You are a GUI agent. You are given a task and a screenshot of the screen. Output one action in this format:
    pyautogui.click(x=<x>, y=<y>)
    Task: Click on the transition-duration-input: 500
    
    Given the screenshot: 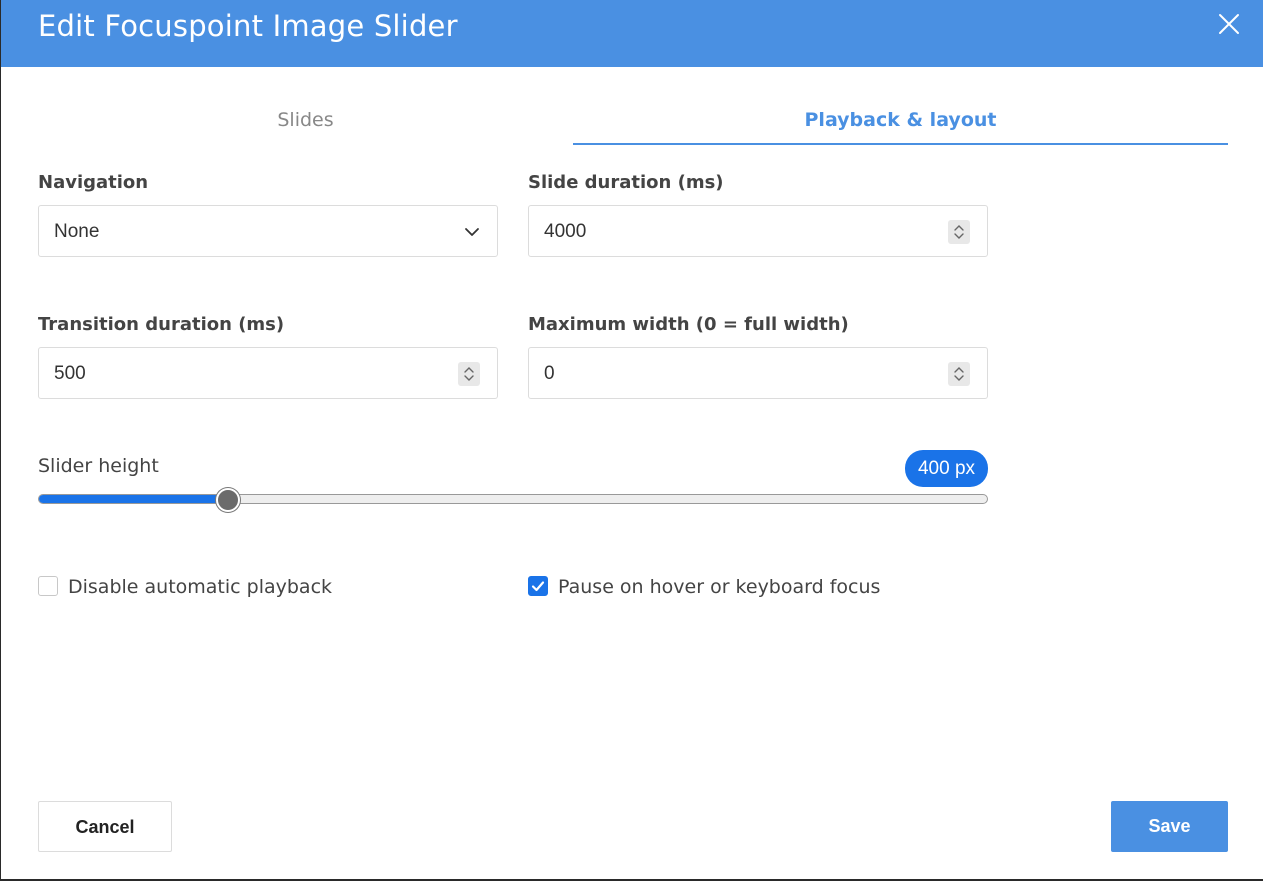 What is the action you would take?
    pyautogui.click(x=268, y=373)
    